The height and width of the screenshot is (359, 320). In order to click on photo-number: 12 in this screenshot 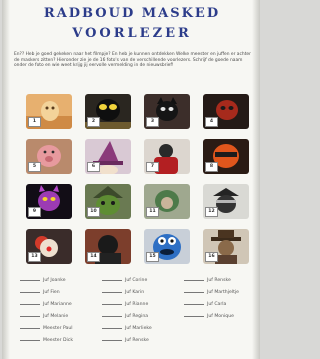, I will do `click(211, 212)`.